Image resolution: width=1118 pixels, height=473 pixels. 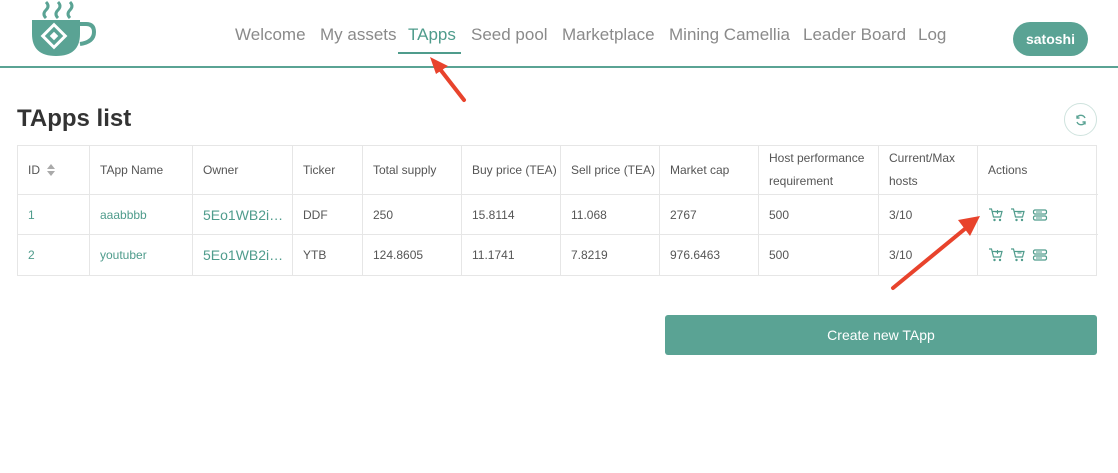 What do you see at coordinates (327, 214) in the screenshot?
I see `cell-ticker: DDF` at bounding box center [327, 214].